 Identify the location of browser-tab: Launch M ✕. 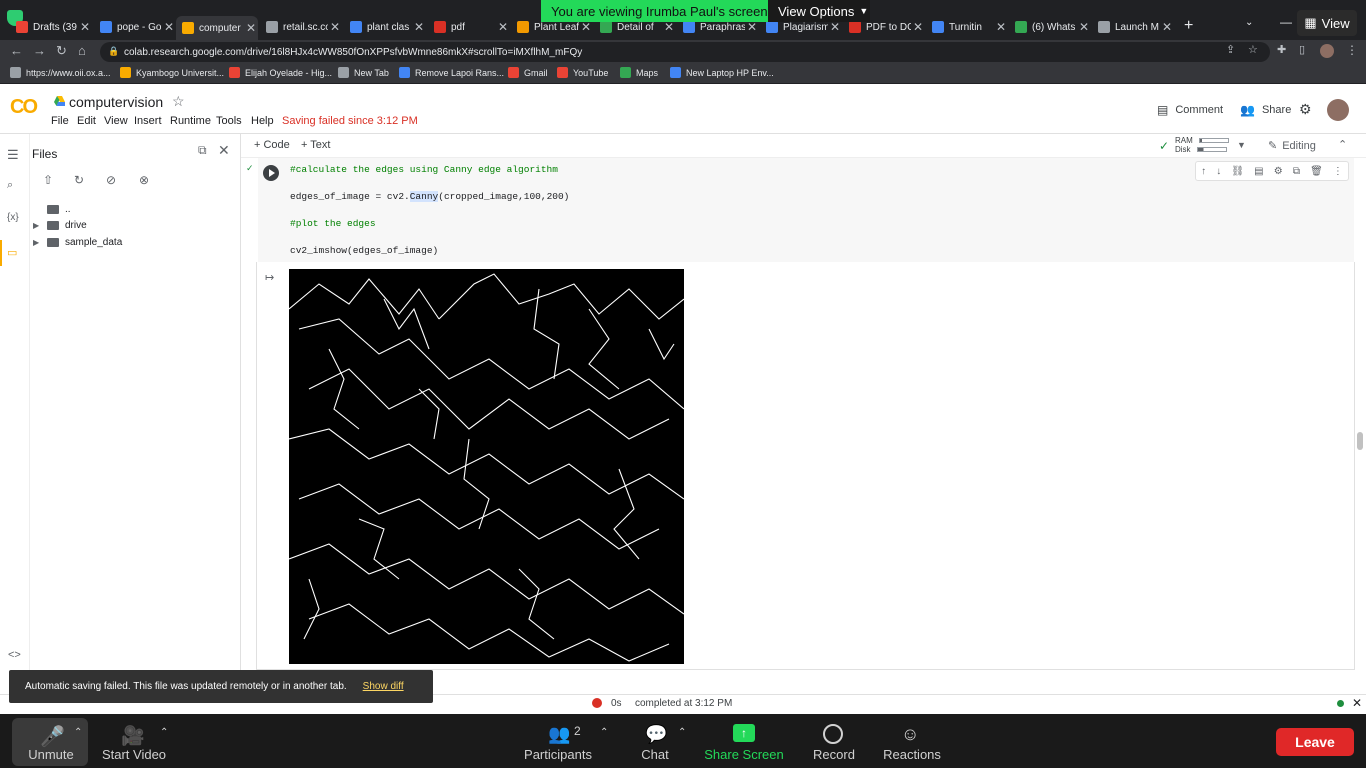
(1133, 27).